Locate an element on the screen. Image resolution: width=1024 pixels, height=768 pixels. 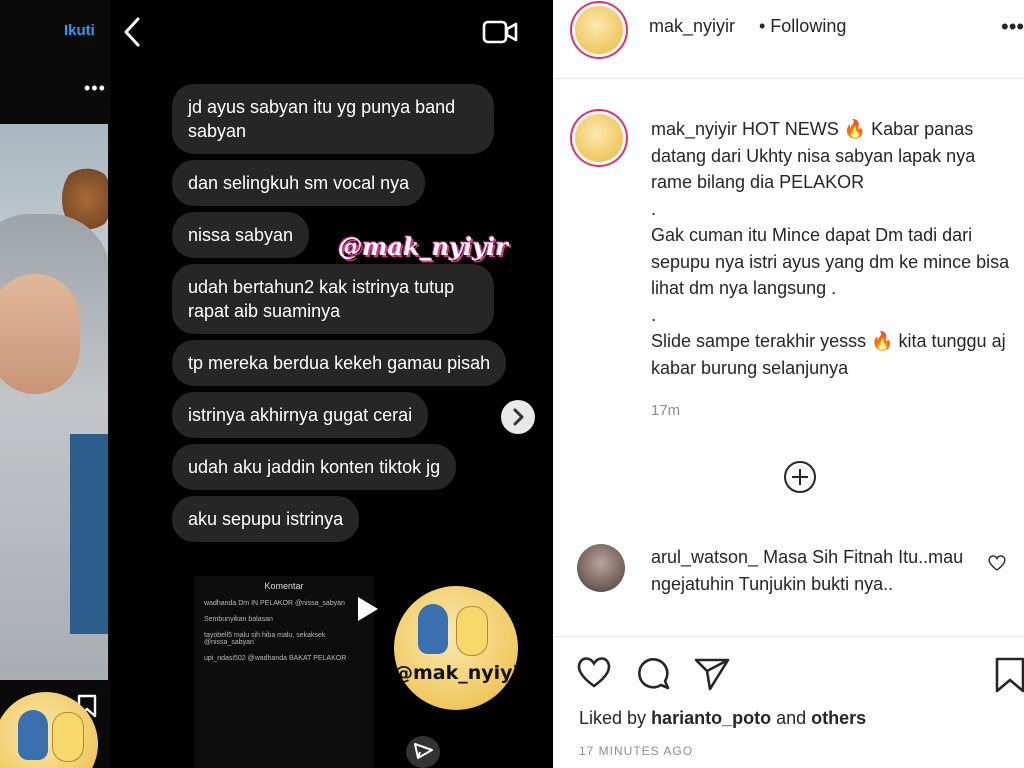
back-arrow-icon is located at coordinates (131, 32).